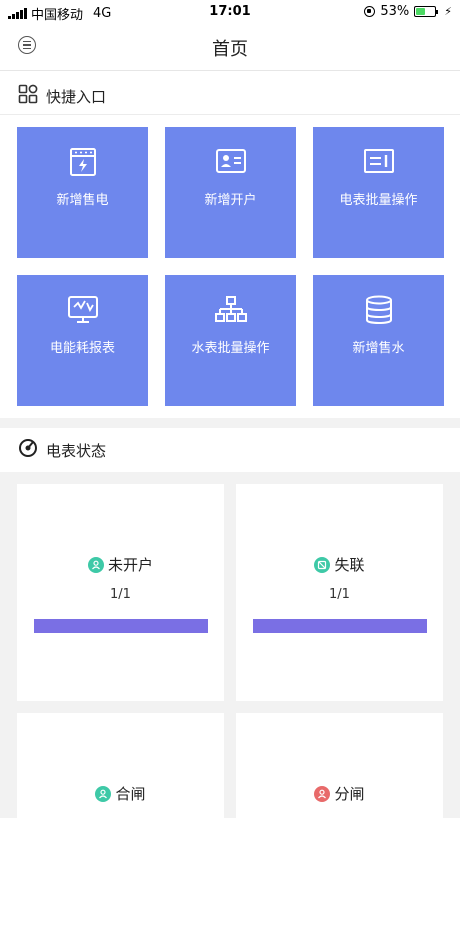  What do you see at coordinates (230, 450) in the screenshot?
I see `meter-status-header: 电表状态` at bounding box center [230, 450].